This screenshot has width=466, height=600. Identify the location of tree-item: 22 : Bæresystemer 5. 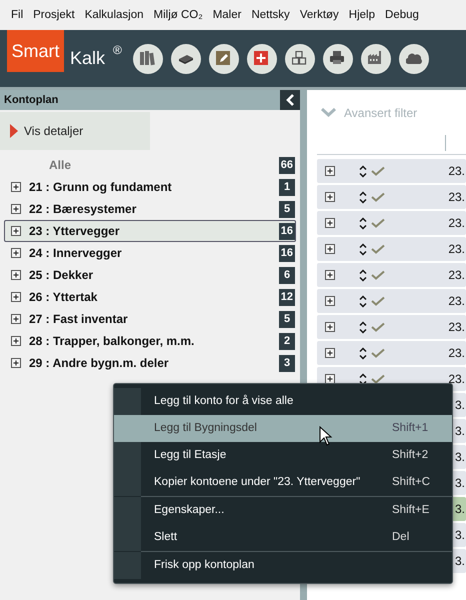
(150, 209).